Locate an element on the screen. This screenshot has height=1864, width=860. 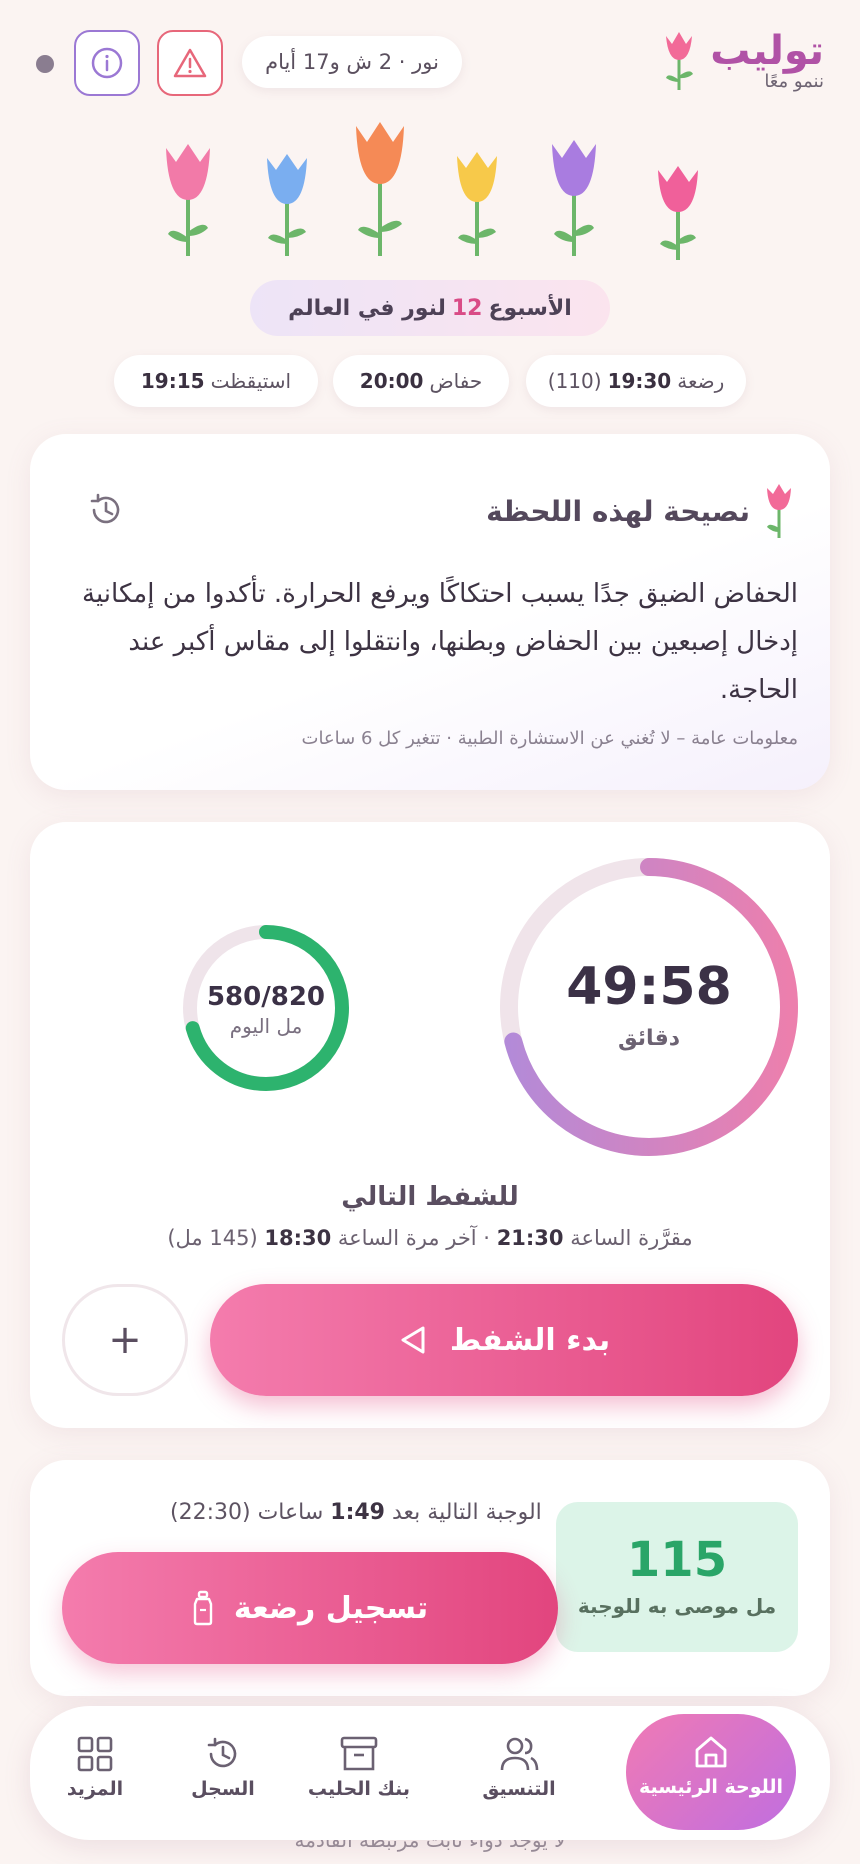
brand: توليب ننمو معًا is located at coordinates (742, 60).